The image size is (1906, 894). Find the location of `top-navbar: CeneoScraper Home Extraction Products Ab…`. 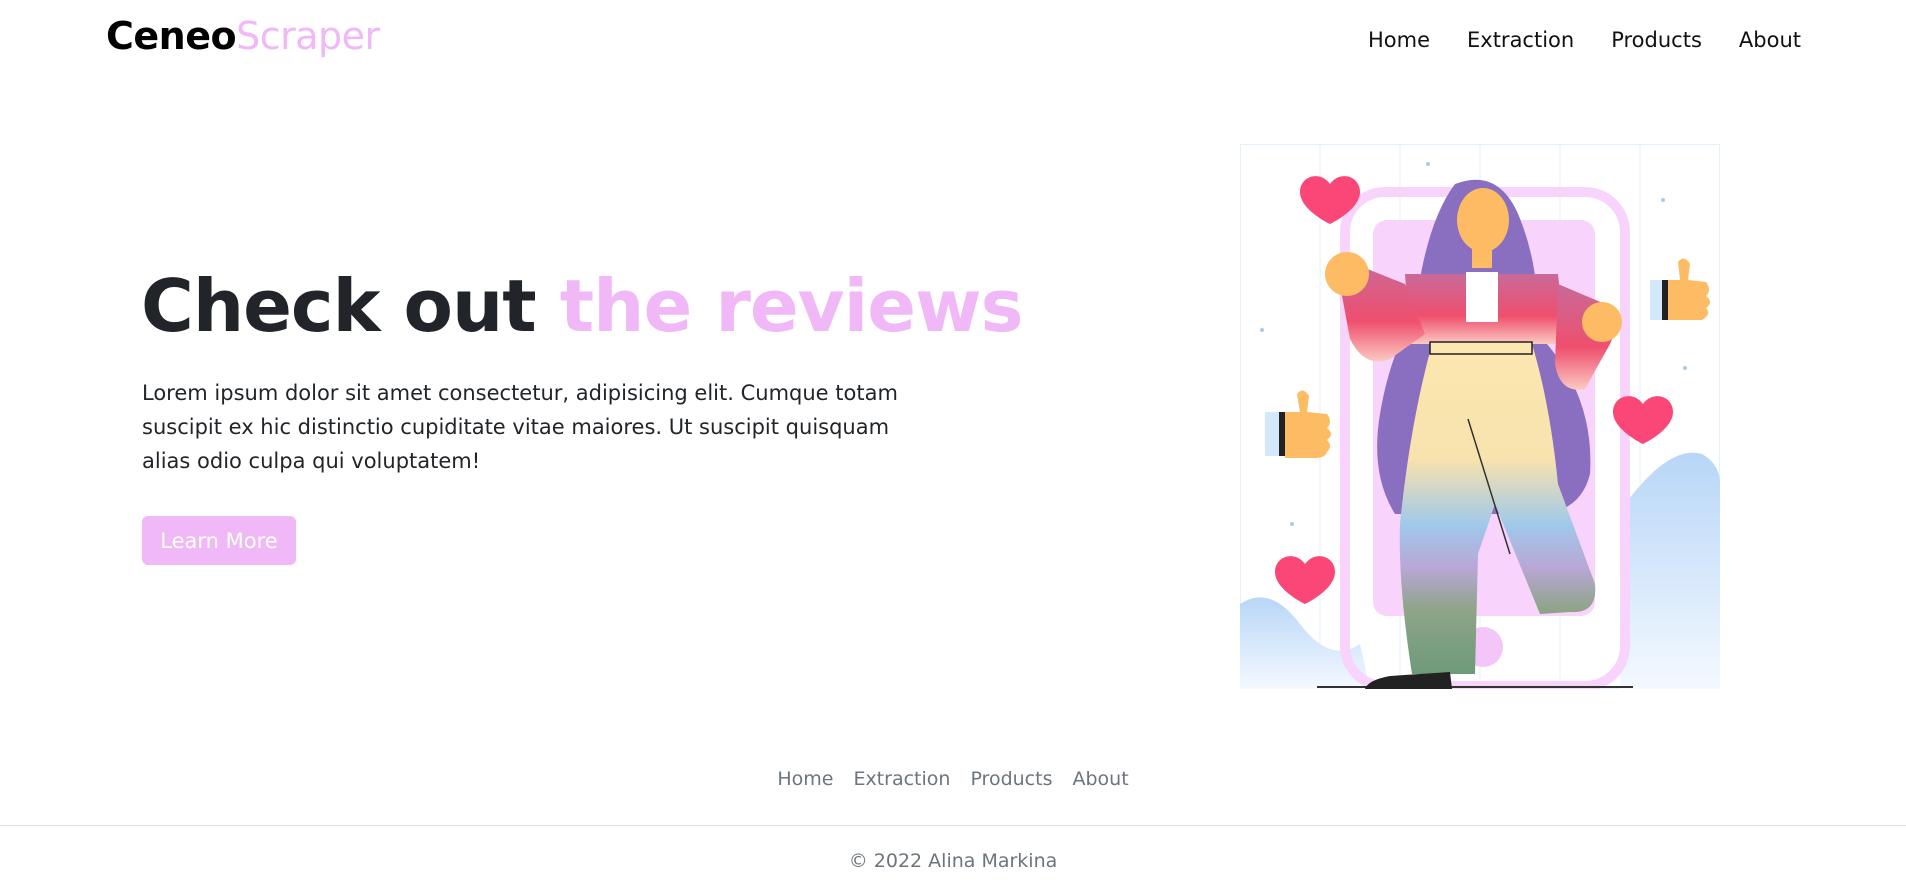

top-navbar: CeneoScraper Home Extraction Products Ab… is located at coordinates (953, 44).